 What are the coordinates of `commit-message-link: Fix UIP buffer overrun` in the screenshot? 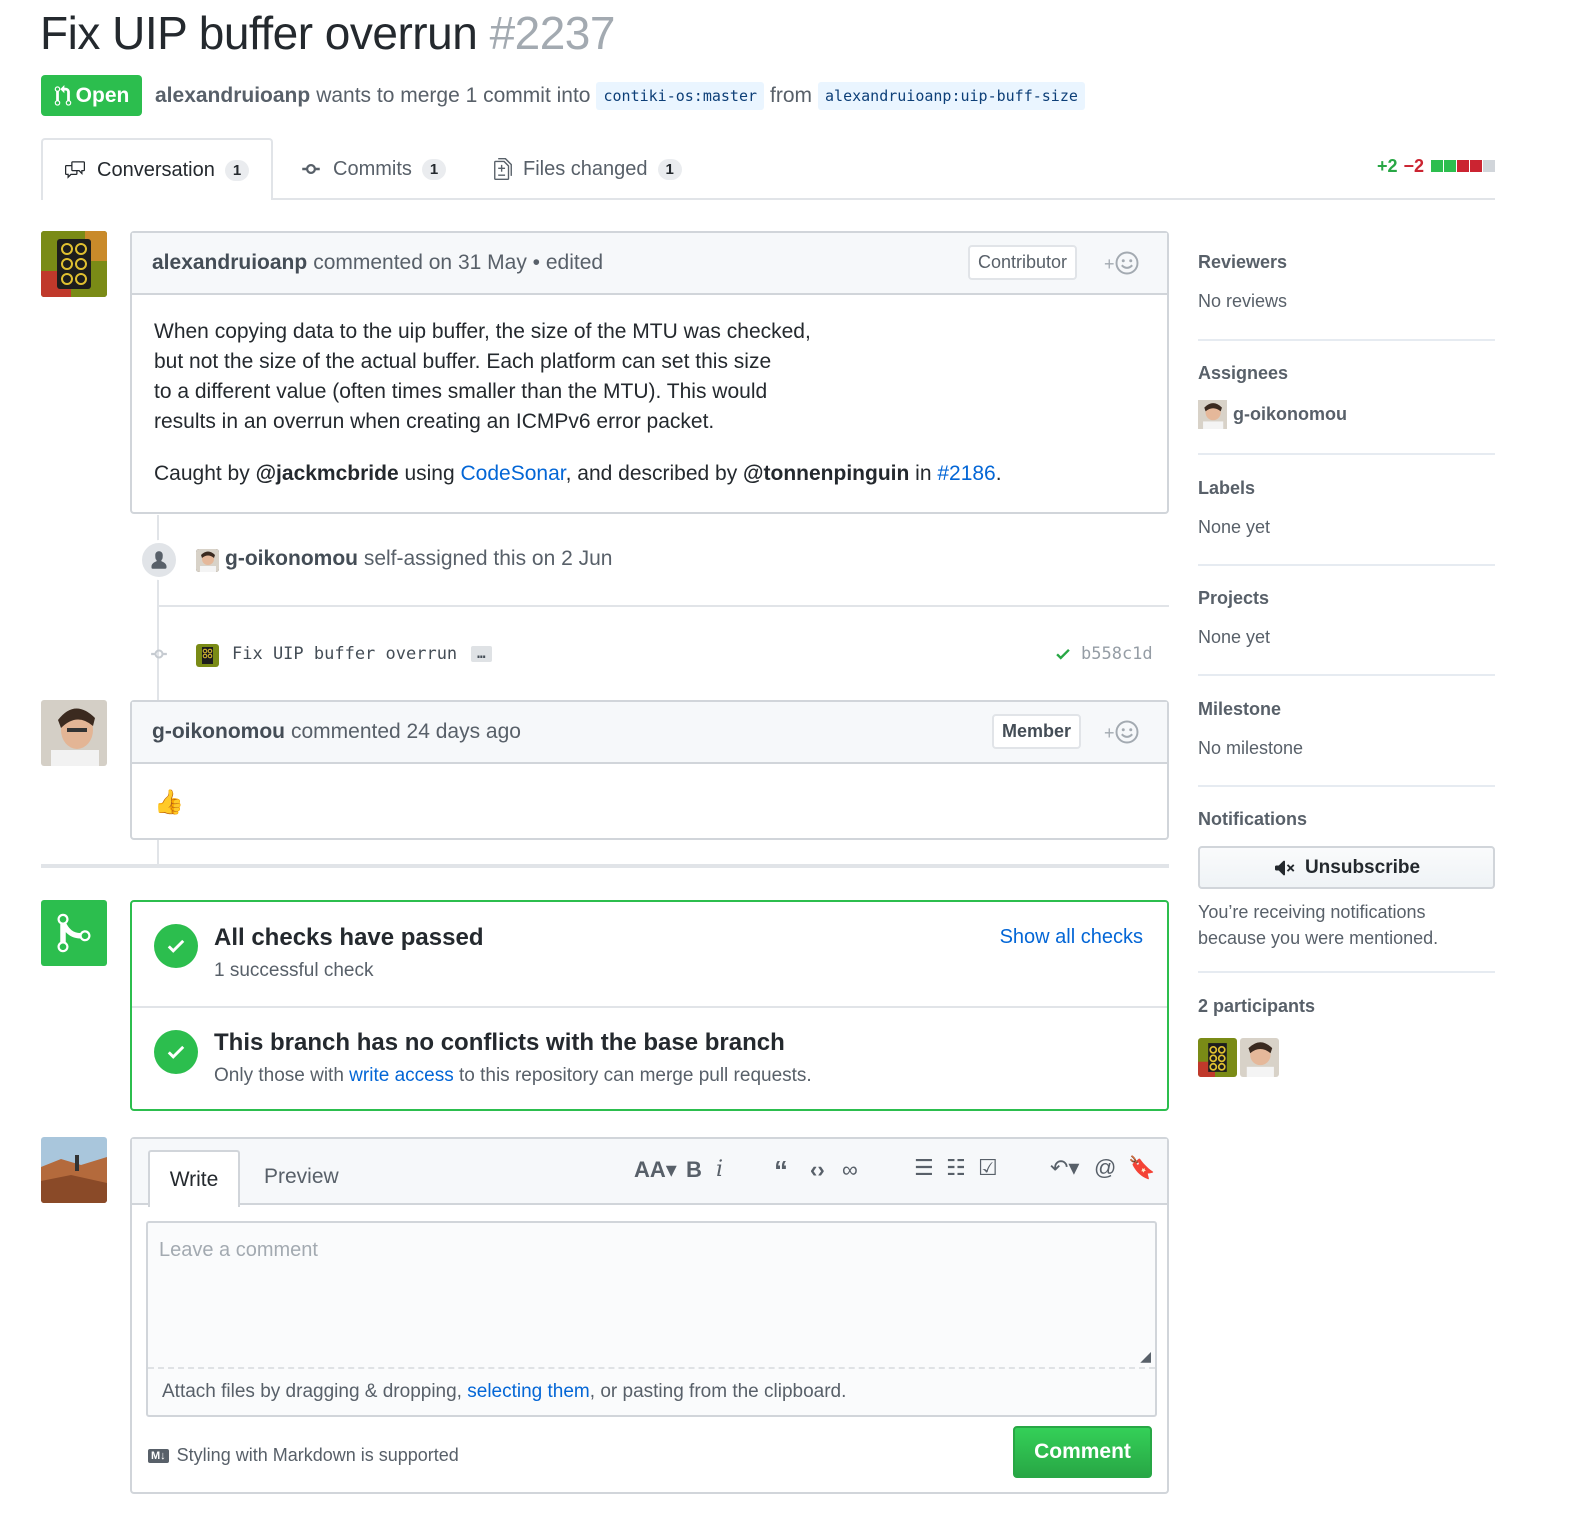 It's located at (344, 654).